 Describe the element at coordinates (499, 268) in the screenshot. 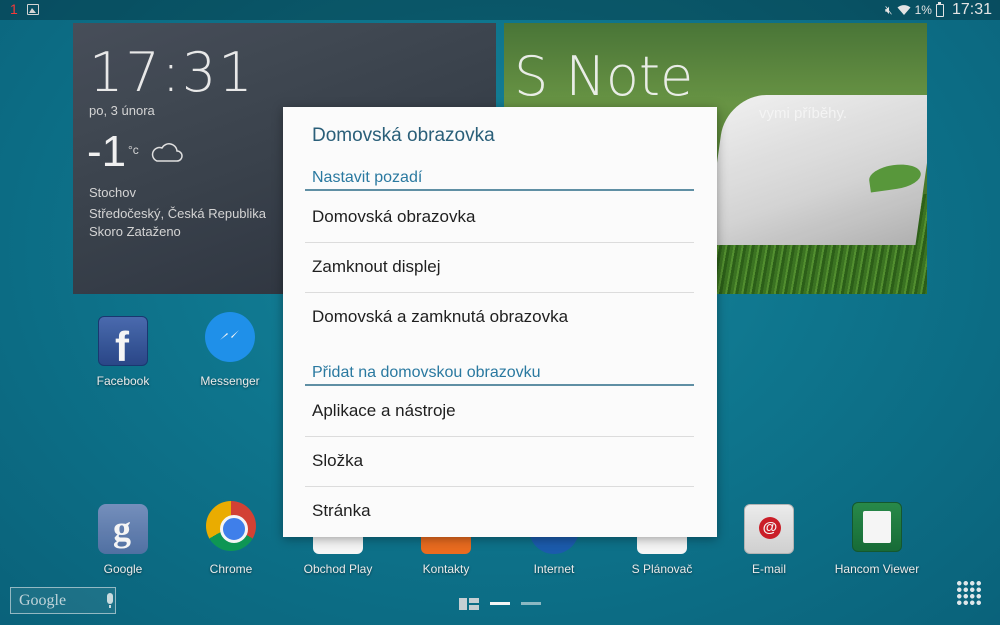

I see `option-lock-screen: Zamknout displej` at that location.